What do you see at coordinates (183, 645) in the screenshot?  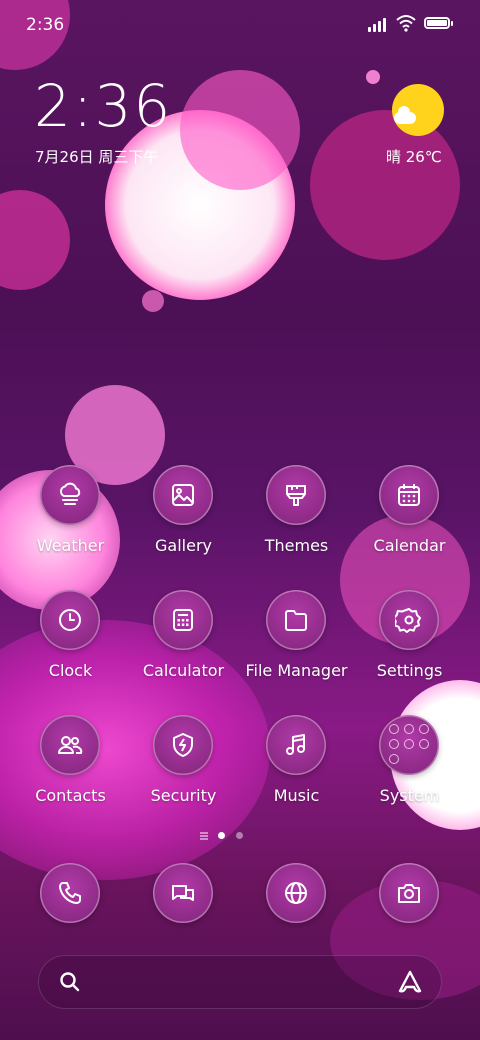 I see `app-calculator: Calculator` at bounding box center [183, 645].